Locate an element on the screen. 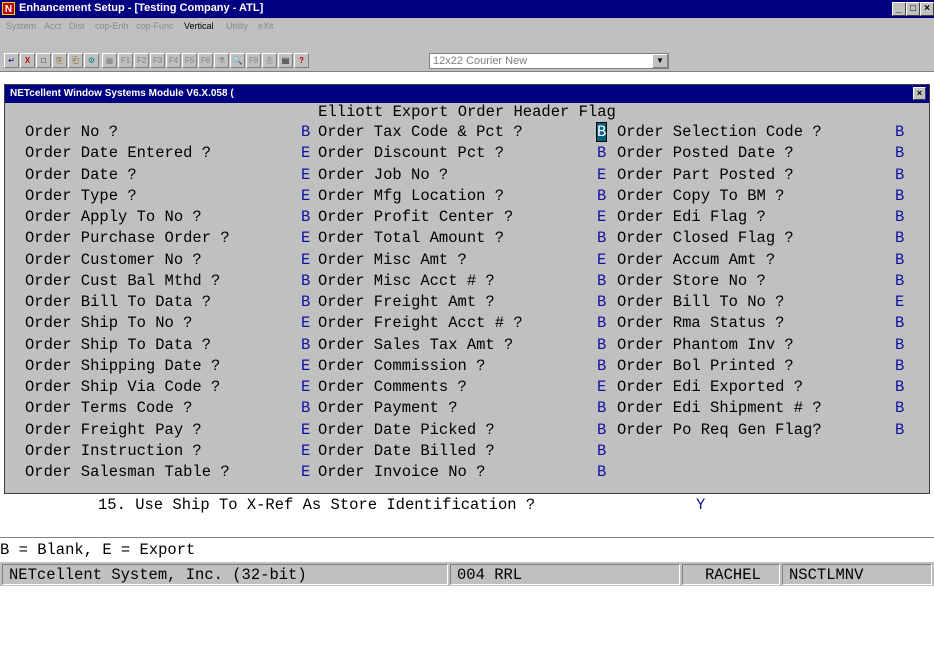 This screenshot has height=670, width=934. menu-exit: eXit is located at coordinates (266, 26).